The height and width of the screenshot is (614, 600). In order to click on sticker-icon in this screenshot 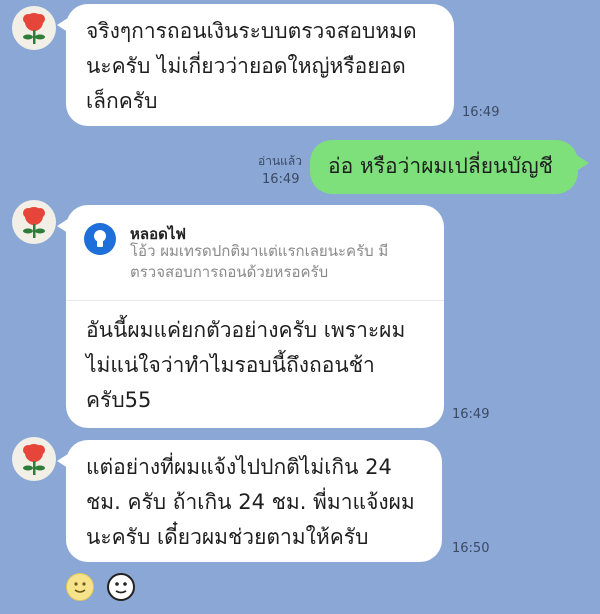, I will do `click(121, 587)`.